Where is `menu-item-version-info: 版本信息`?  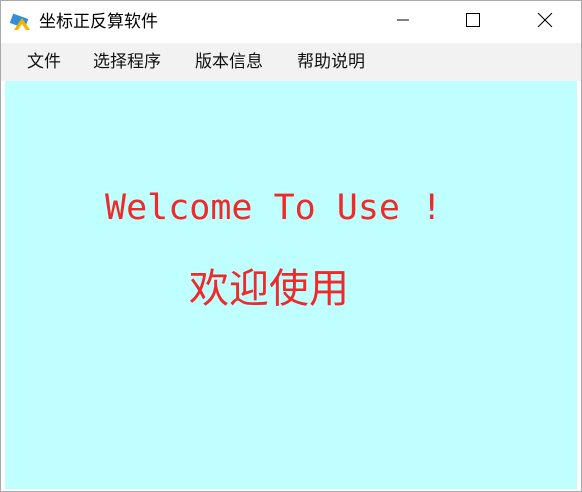
menu-item-version-info: 版本信息 is located at coordinates (229, 62).